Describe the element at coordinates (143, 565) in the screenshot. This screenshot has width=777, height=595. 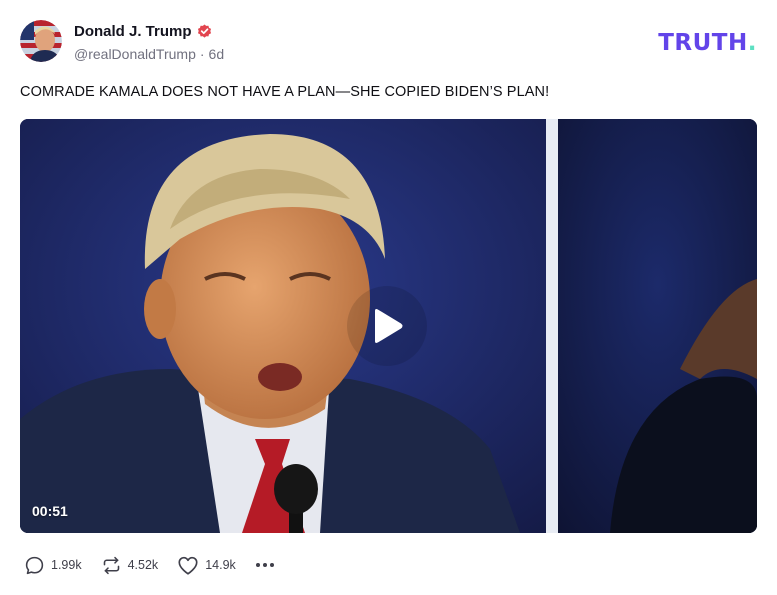
I see `retruth-count: 4.52k` at that location.